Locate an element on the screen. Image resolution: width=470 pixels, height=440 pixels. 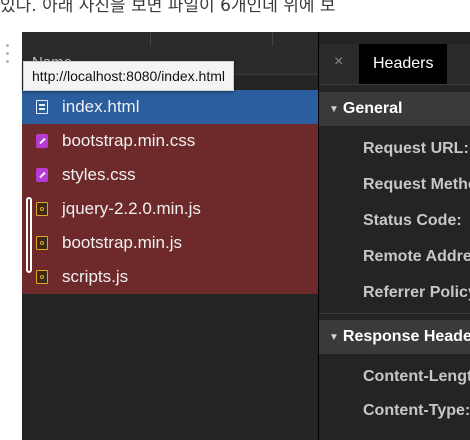
header-field: Status Code: is located at coordinates (412, 220).